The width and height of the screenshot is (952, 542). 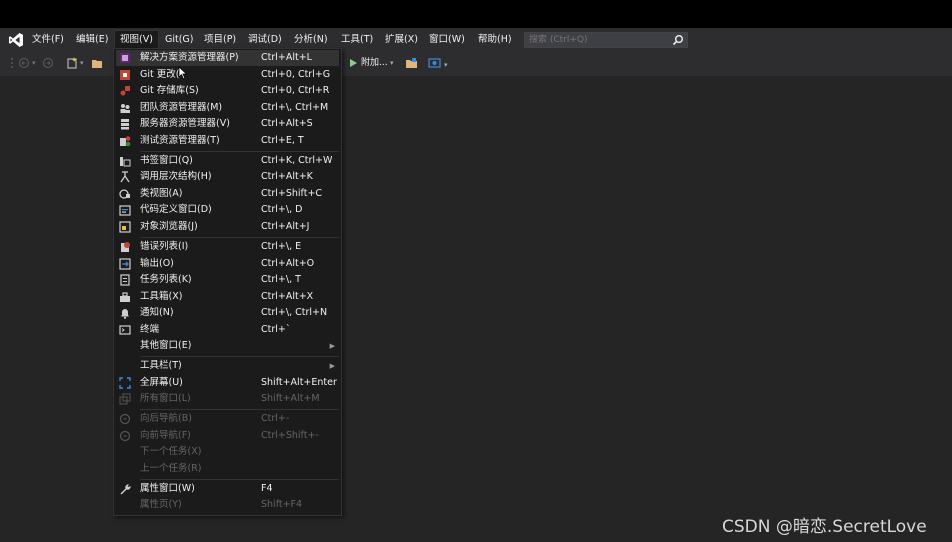 What do you see at coordinates (227, 280) in the screenshot?
I see `view-menu-item-task-list: 任务列表(K) Ctrl+\, T` at bounding box center [227, 280].